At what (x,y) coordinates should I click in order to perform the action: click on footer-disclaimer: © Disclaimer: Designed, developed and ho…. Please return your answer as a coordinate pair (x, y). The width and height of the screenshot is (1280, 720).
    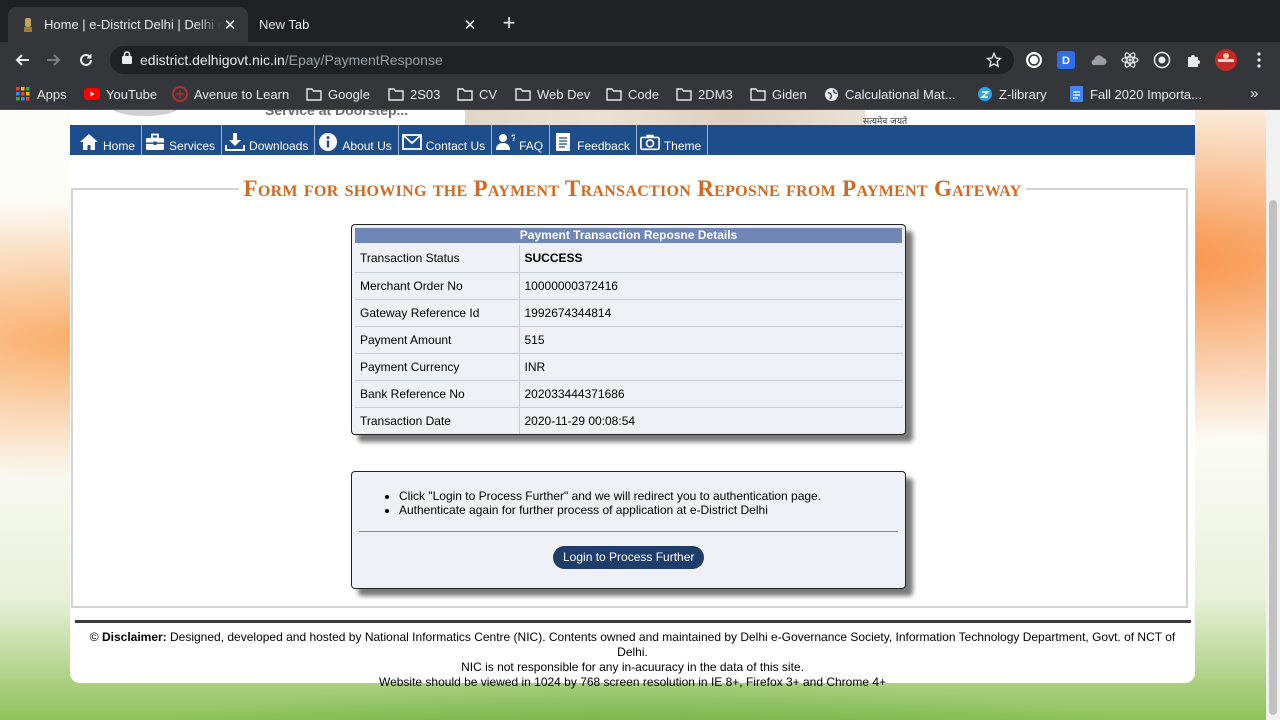
    Looking at the image, I should click on (632, 645).